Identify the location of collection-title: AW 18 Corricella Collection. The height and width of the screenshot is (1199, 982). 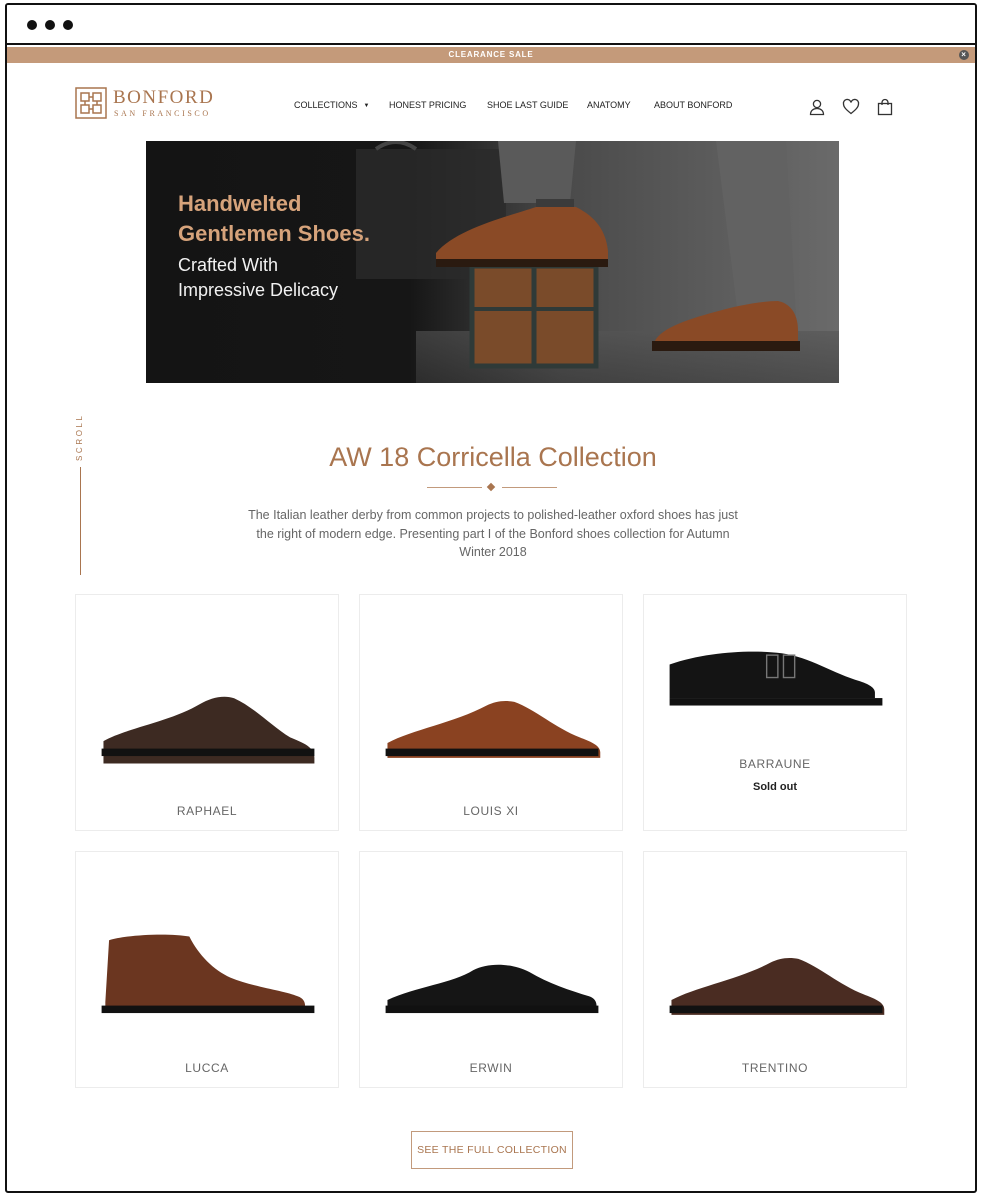
(493, 457).